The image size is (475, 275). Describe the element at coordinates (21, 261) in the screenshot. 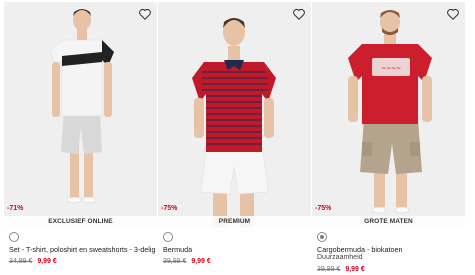

I see `old-price: 34,99 €` at that location.